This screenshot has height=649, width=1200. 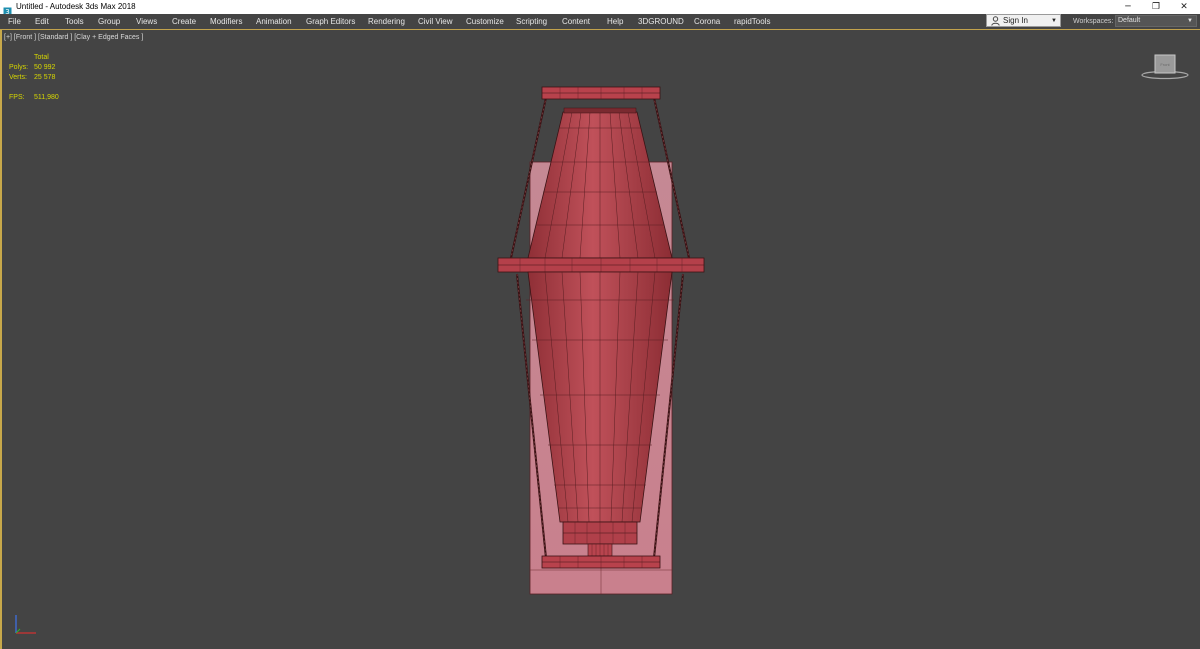 I want to click on upper-body, so click(x=600, y=183).